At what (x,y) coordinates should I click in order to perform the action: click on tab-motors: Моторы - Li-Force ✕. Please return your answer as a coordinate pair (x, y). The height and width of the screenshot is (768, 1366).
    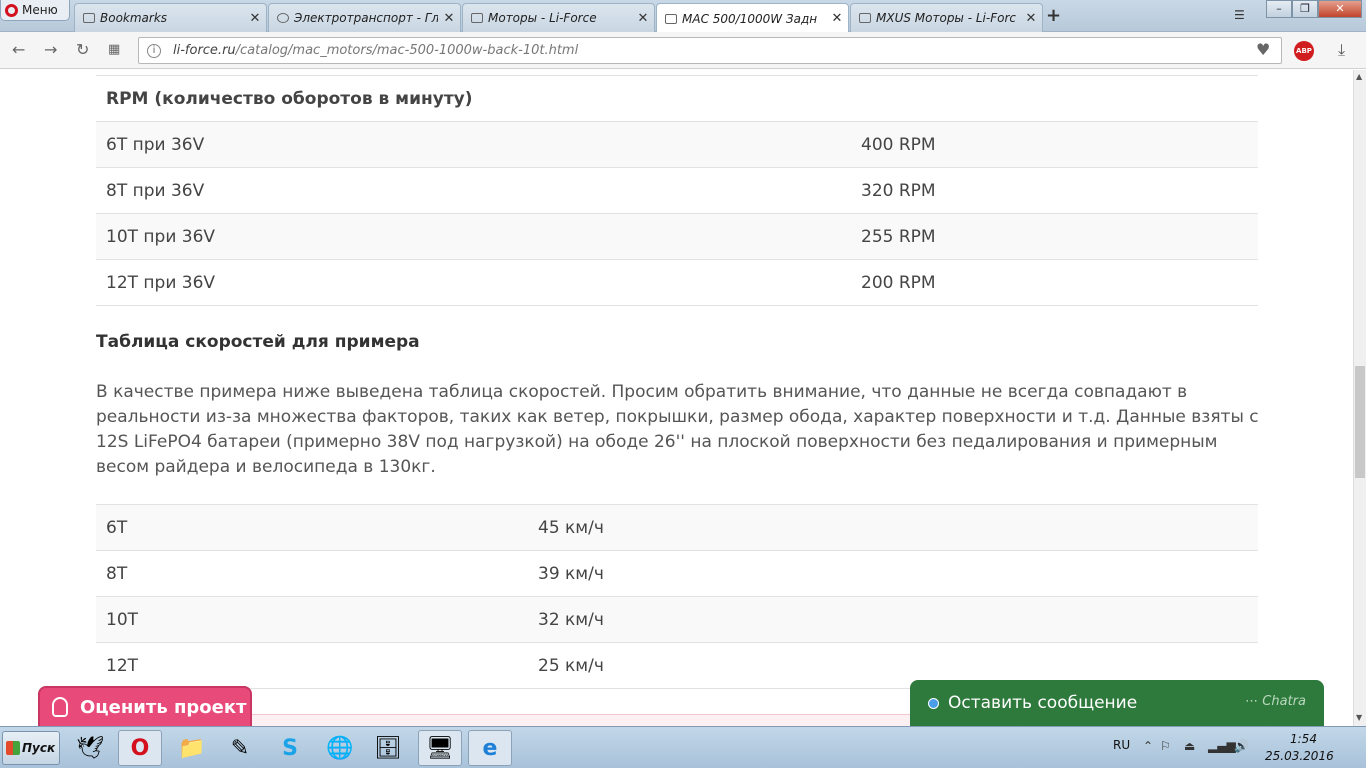
    Looking at the image, I should click on (558, 17).